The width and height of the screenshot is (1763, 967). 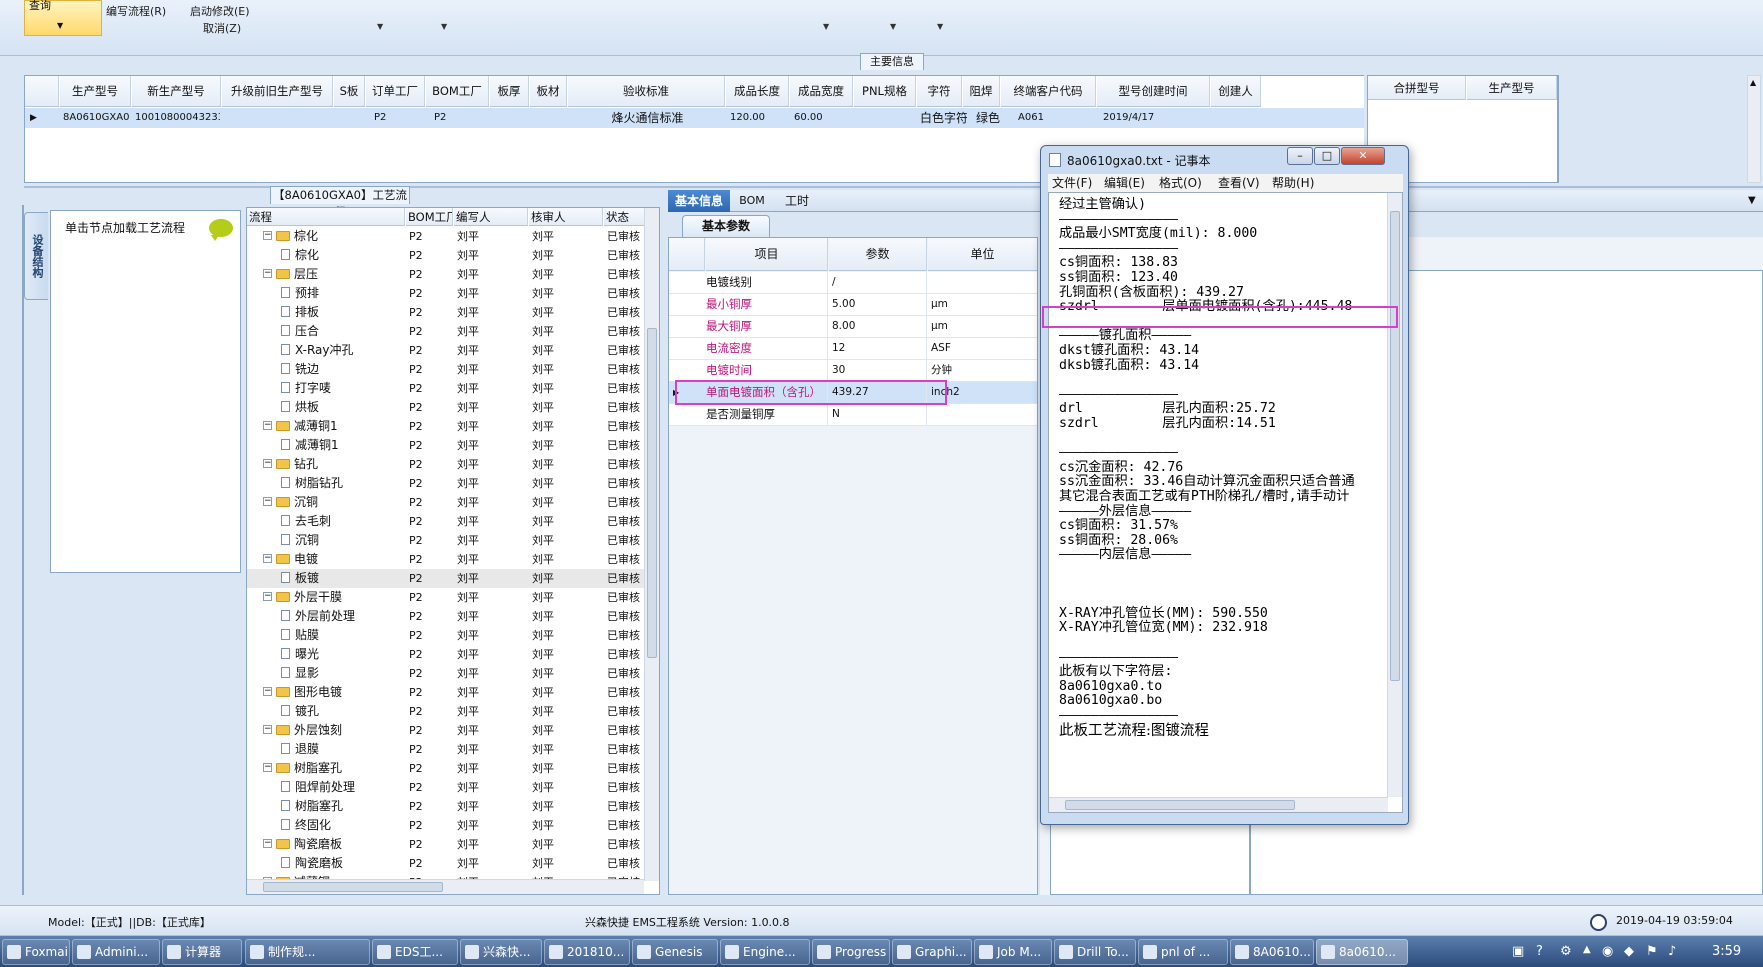 What do you see at coordinates (1754, 129) in the screenshot?
I see `scrollbar: ▲` at bounding box center [1754, 129].